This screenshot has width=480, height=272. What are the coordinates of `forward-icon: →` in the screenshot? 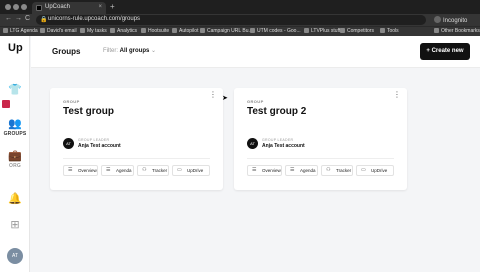 It's located at (18, 18).